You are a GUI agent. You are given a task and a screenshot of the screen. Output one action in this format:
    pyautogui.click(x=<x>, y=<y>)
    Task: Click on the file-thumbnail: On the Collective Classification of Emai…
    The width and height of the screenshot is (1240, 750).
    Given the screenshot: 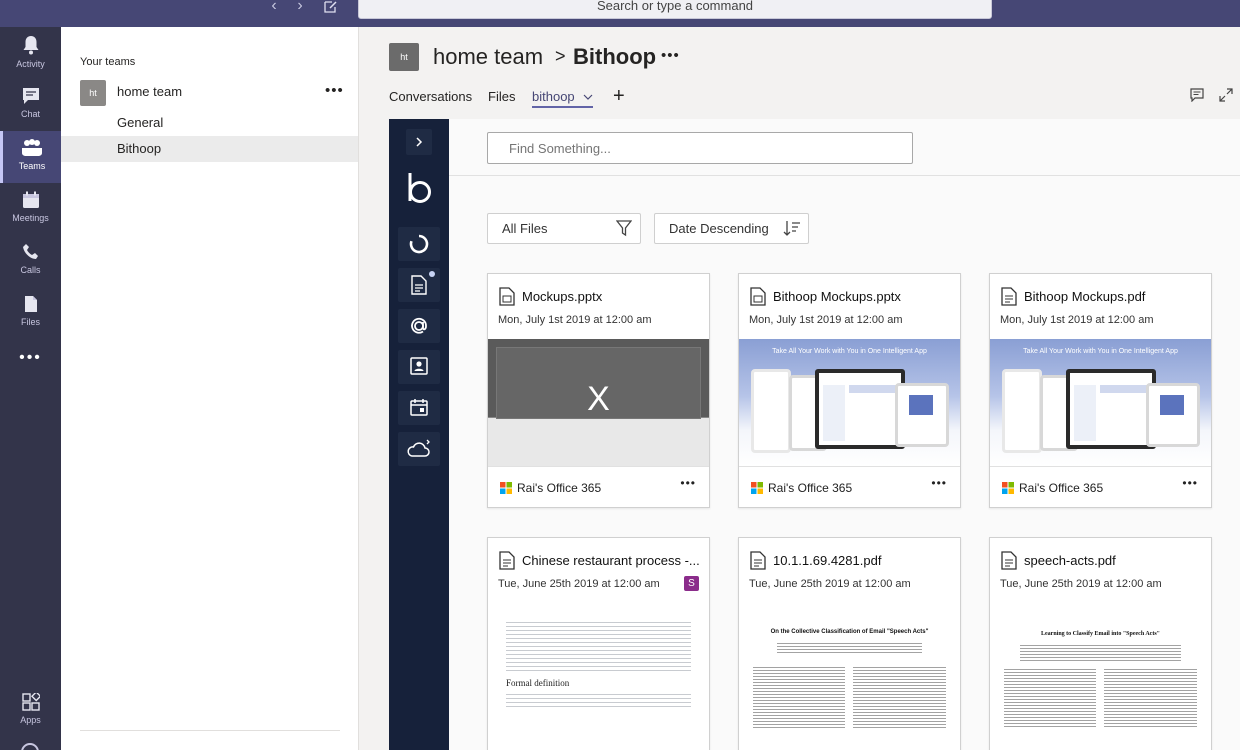 What is the action you would take?
    pyautogui.click(x=849, y=666)
    